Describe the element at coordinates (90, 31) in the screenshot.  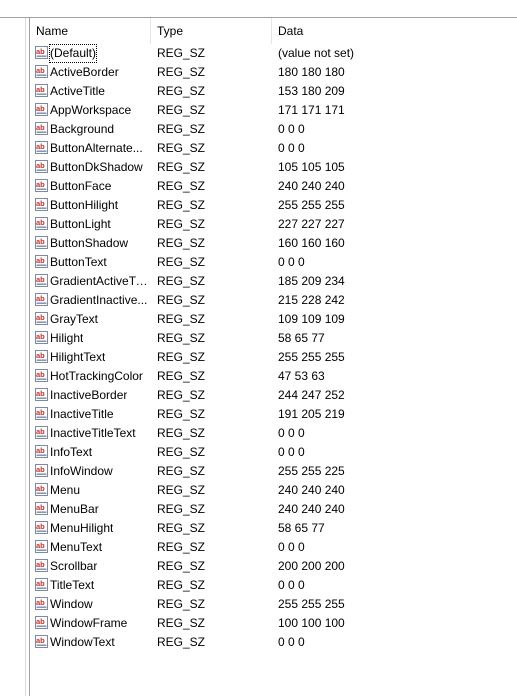
I see `column-header-name: Name` at that location.